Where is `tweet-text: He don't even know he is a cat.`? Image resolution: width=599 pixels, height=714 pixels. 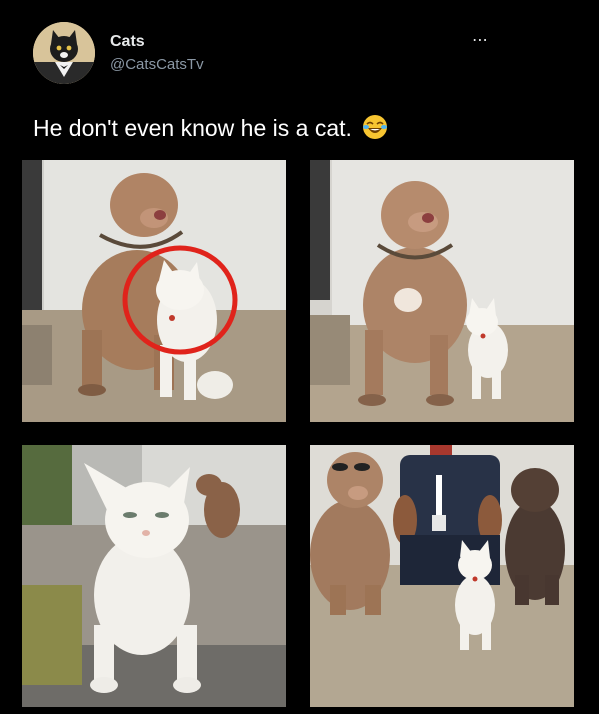 tweet-text: He don't even know he is a cat. is located at coordinates (210, 130).